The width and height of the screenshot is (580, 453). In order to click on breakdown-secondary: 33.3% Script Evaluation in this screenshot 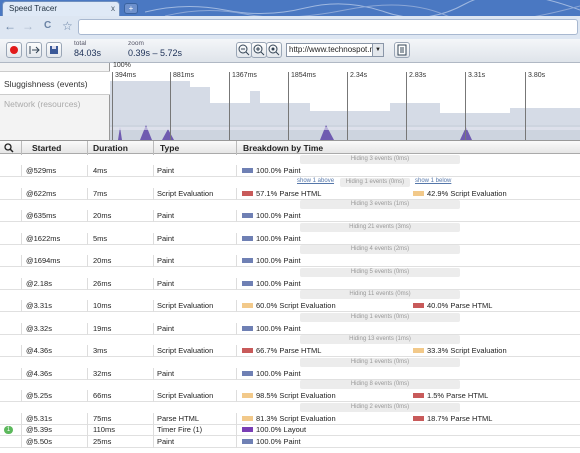, I will do `click(460, 350)`.